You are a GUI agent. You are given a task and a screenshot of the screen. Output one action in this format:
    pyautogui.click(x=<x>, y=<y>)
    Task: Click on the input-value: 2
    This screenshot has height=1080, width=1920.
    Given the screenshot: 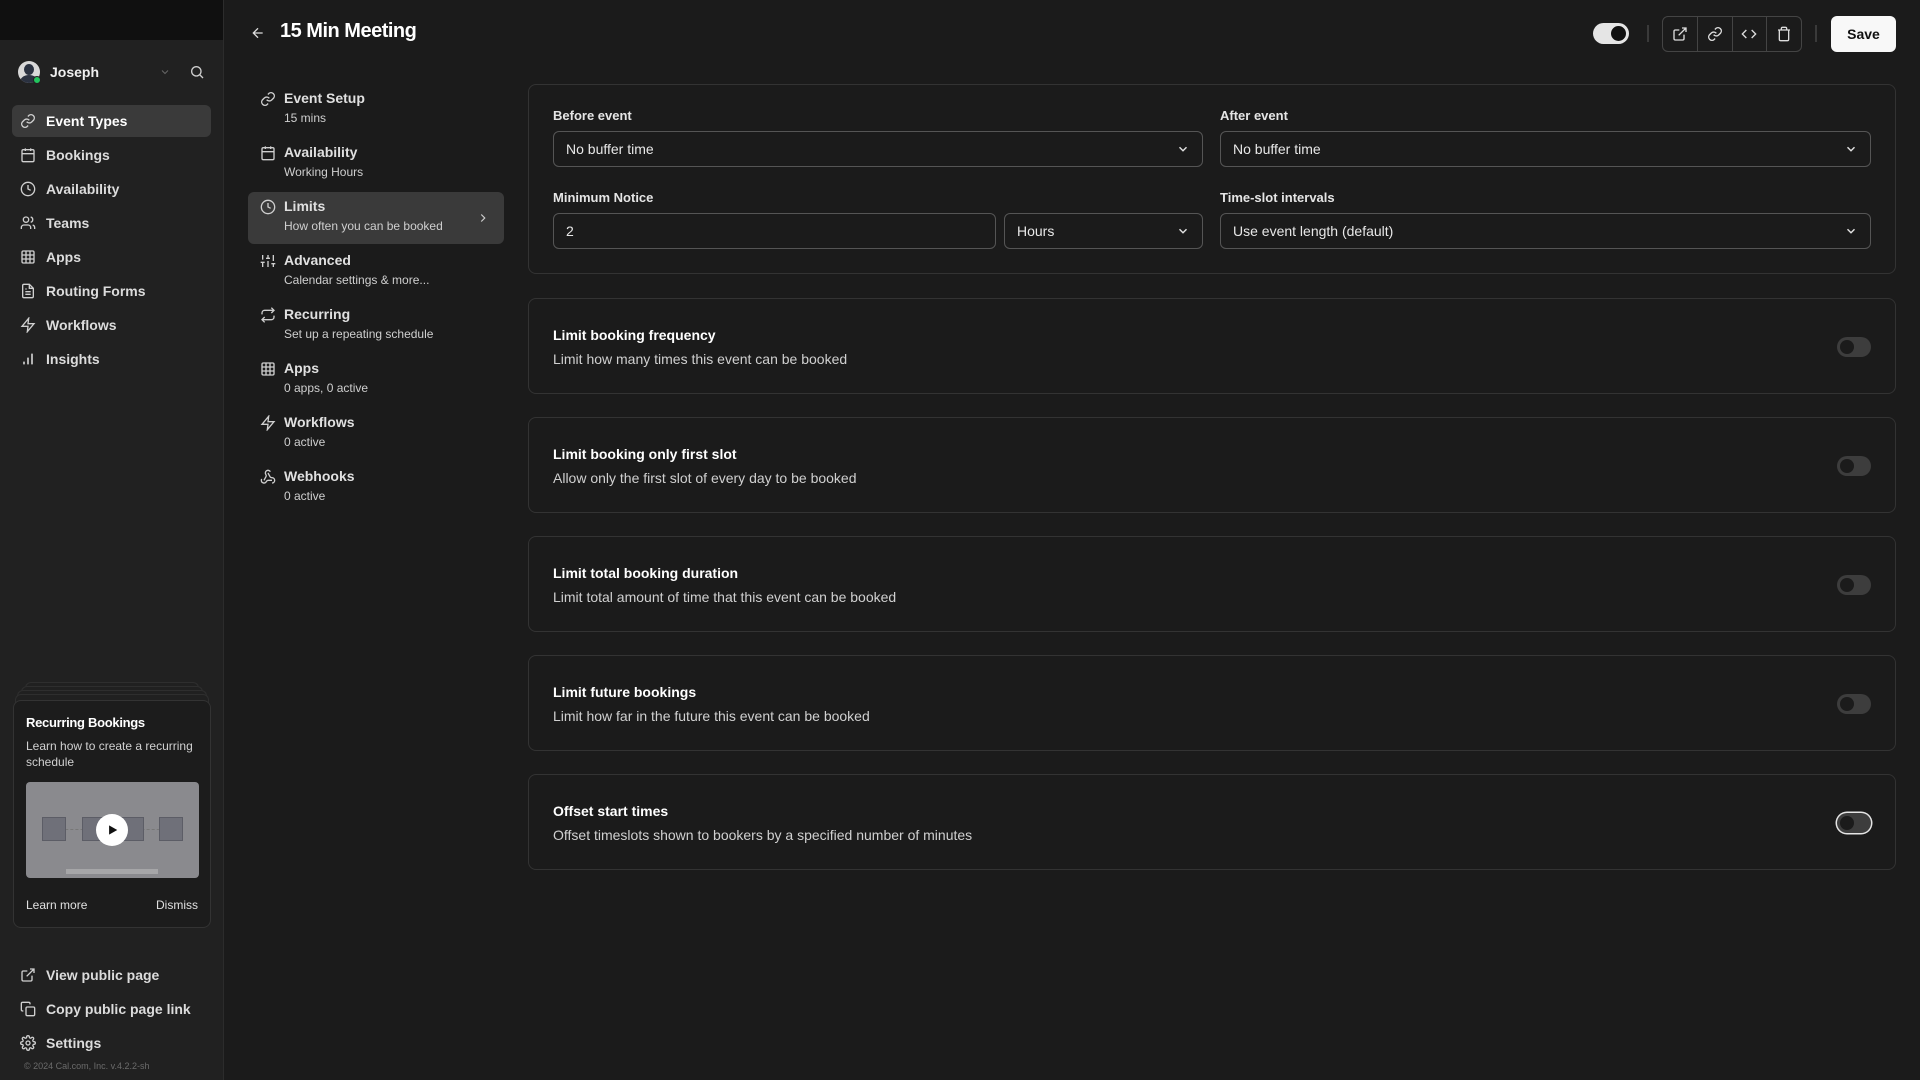 What is the action you would take?
    pyautogui.click(x=570, y=231)
    